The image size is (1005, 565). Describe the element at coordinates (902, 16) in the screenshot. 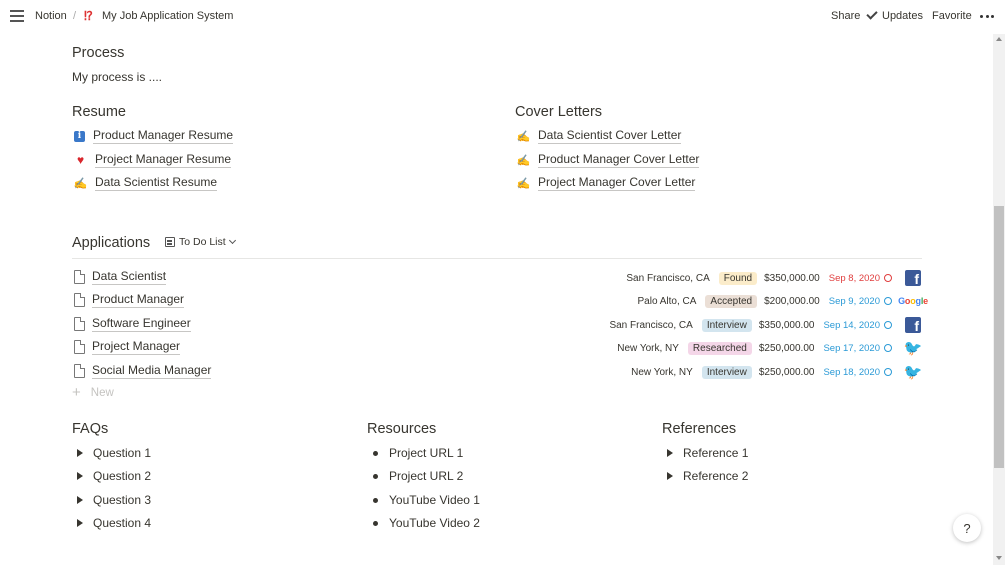

I see `updates-button: Updates` at that location.